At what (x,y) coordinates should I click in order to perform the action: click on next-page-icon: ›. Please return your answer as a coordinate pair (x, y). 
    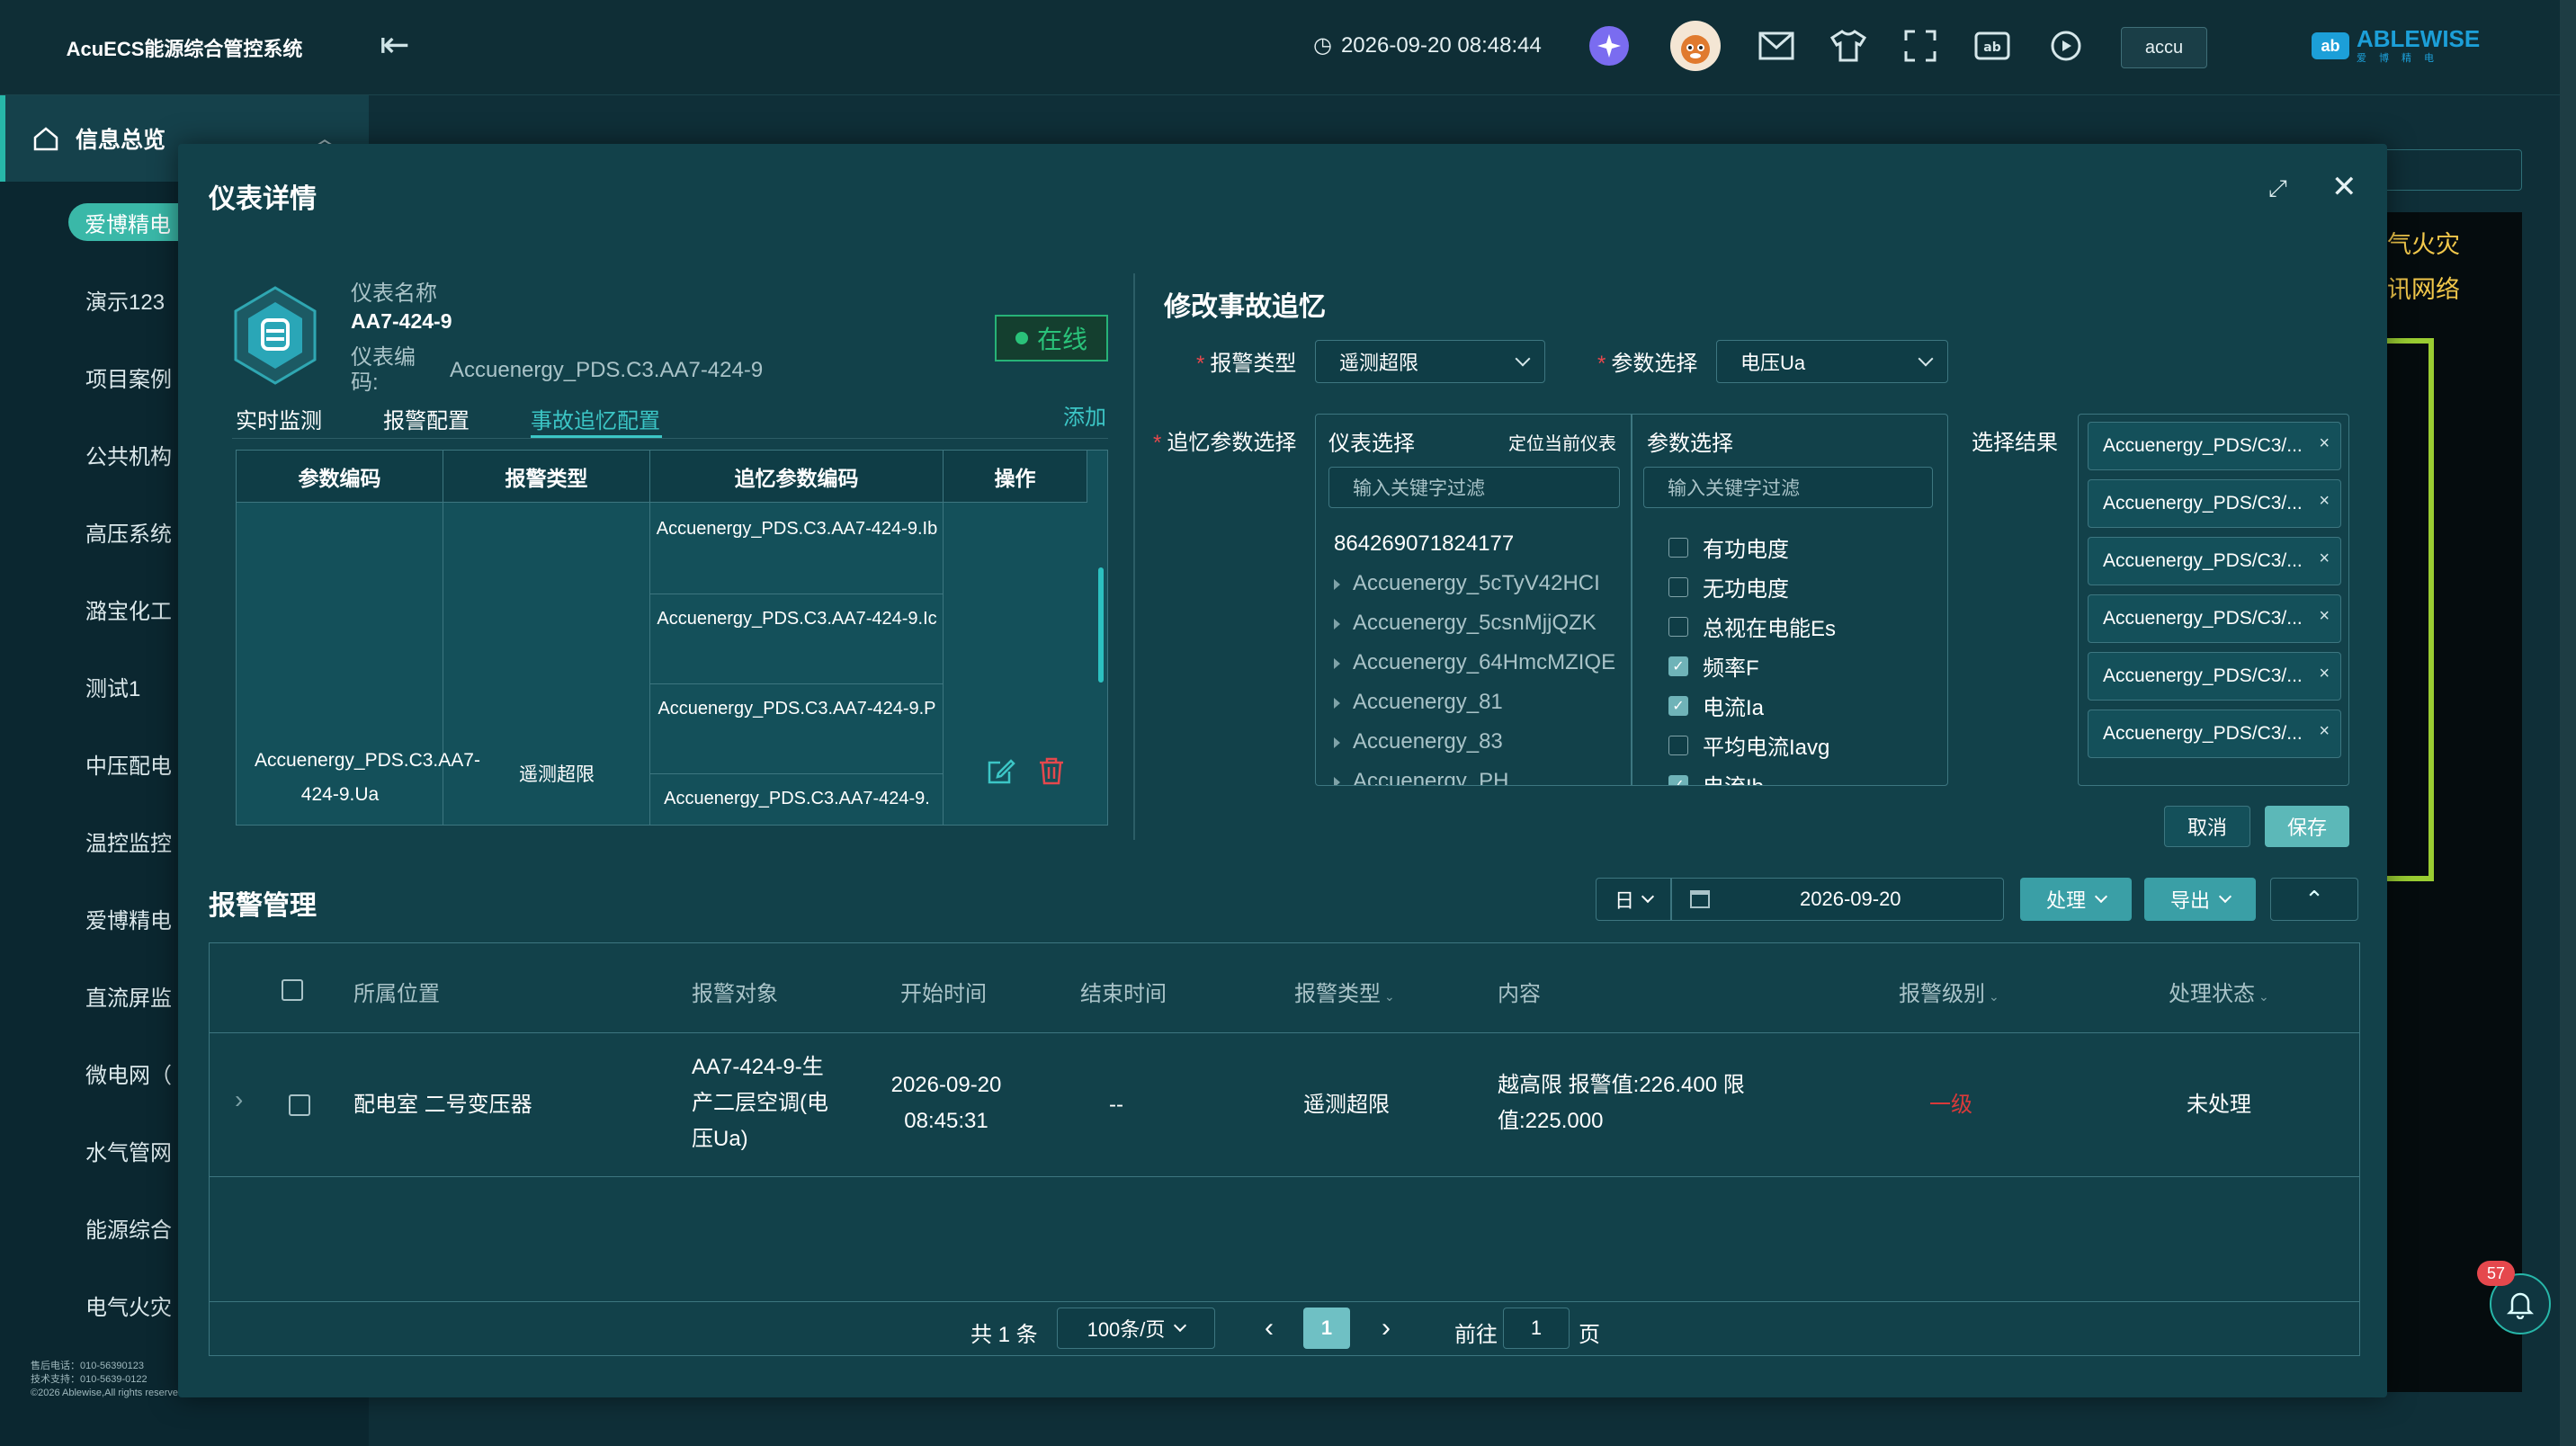
    Looking at the image, I should click on (1386, 1328).